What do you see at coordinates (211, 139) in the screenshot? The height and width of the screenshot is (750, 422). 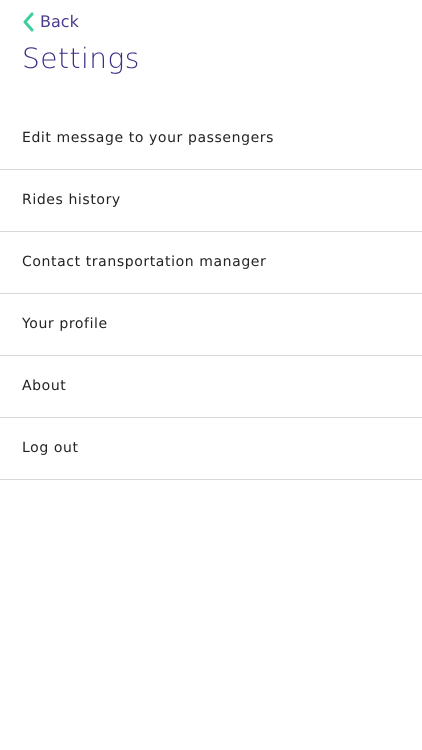 I see `settings-item: Edit message to your passengers` at bounding box center [211, 139].